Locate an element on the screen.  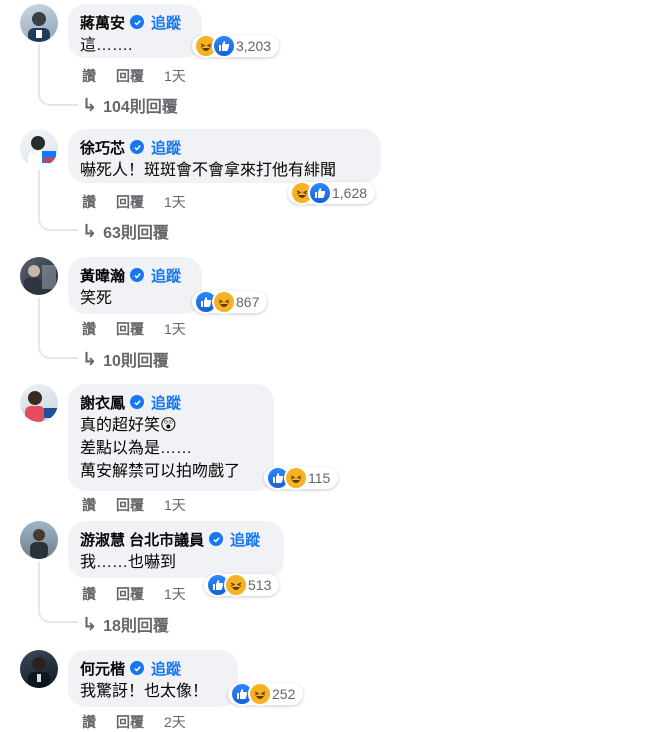
comment-text: 我驚訝！也太像！ is located at coordinates (144, 691).